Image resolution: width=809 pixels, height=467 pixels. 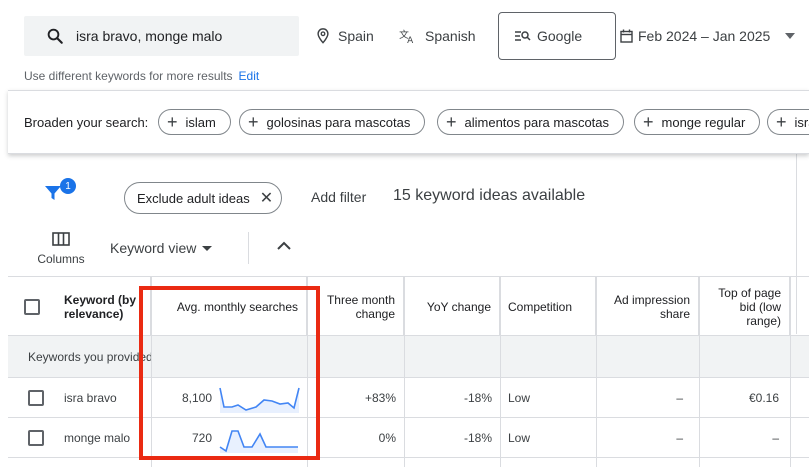 What do you see at coordinates (153, 248) in the screenshot?
I see `keyword-view-label: Keyword view` at bounding box center [153, 248].